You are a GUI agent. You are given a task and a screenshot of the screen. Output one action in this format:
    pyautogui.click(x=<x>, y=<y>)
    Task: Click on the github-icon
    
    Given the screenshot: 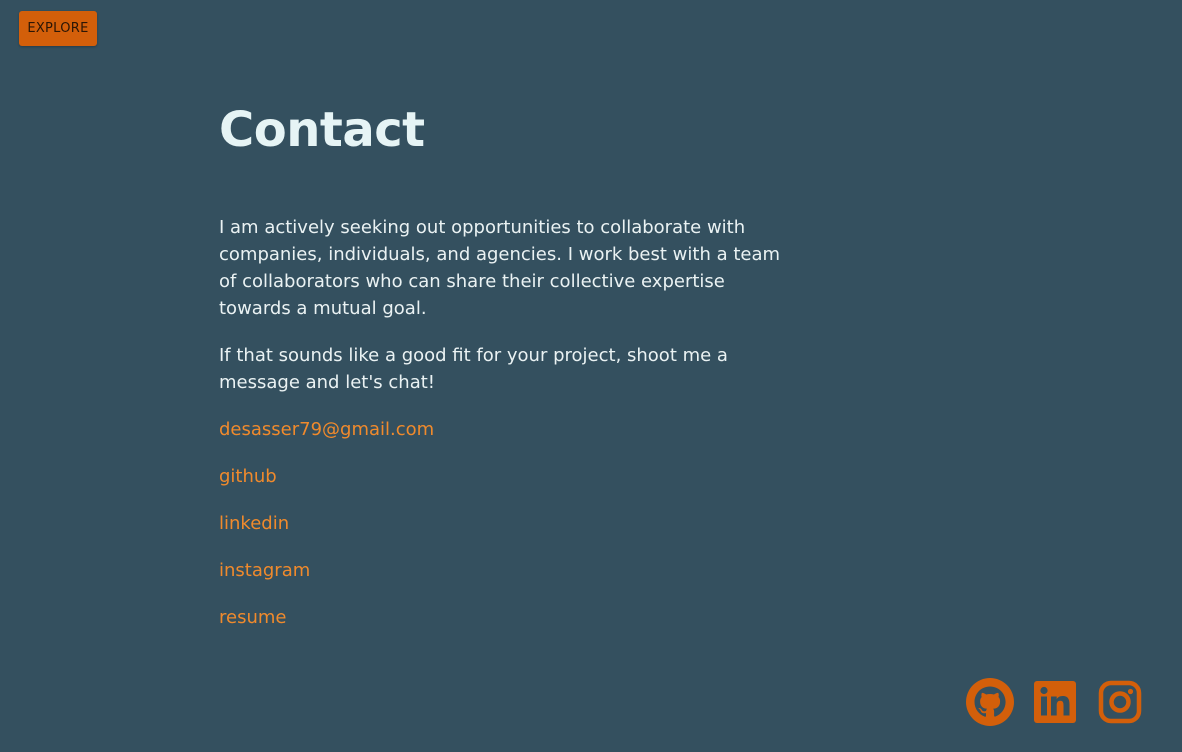 What is the action you would take?
    pyautogui.click(x=990, y=702)
    